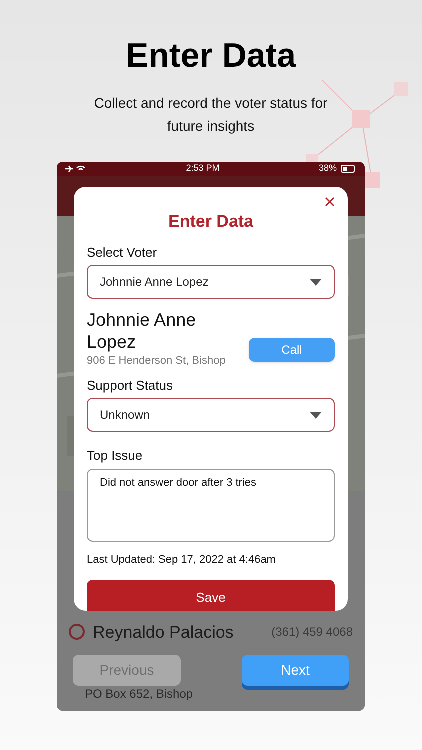  Describe the element at coordinates (142, 331) in the screenshot. I see `voter-name: Johnnie Anne Lopez` at that location.